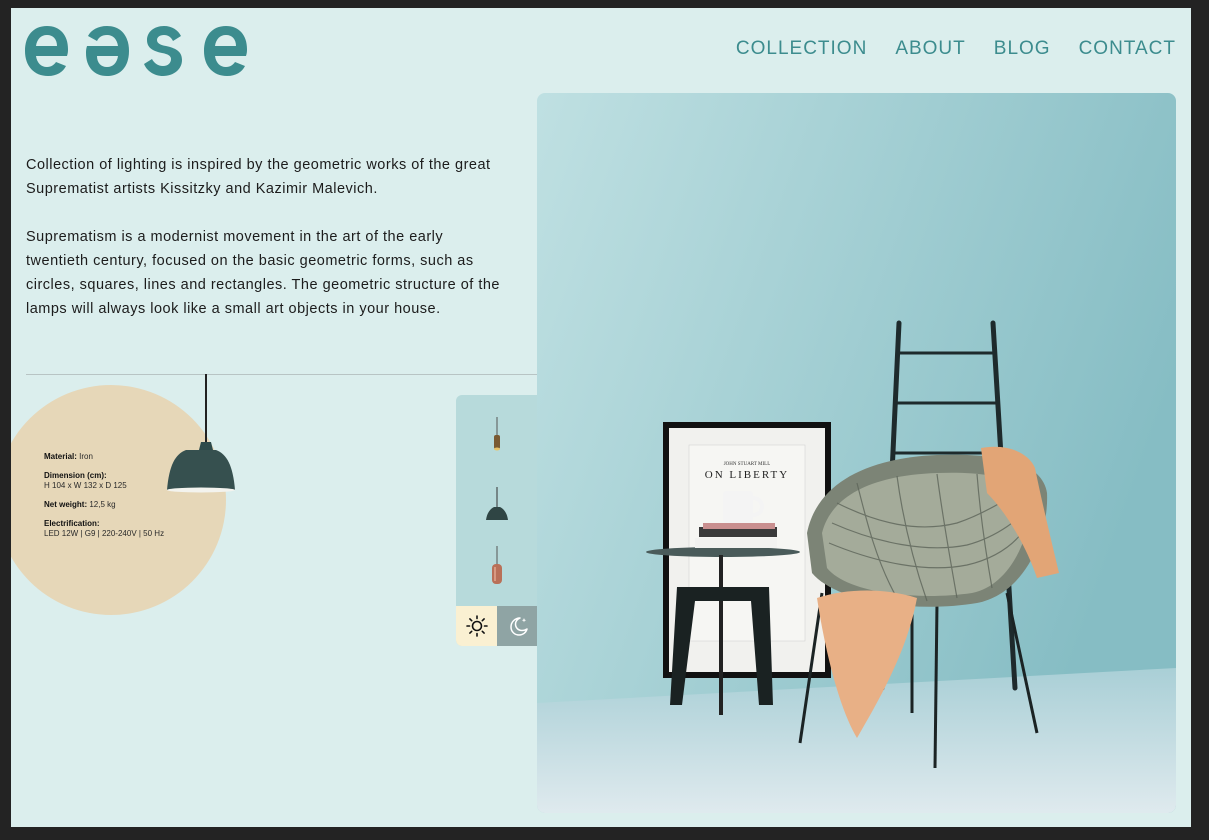 The image size is (1209, 840). I want to click on spec-weight-value: 12,5 kg, so click(102, 504).